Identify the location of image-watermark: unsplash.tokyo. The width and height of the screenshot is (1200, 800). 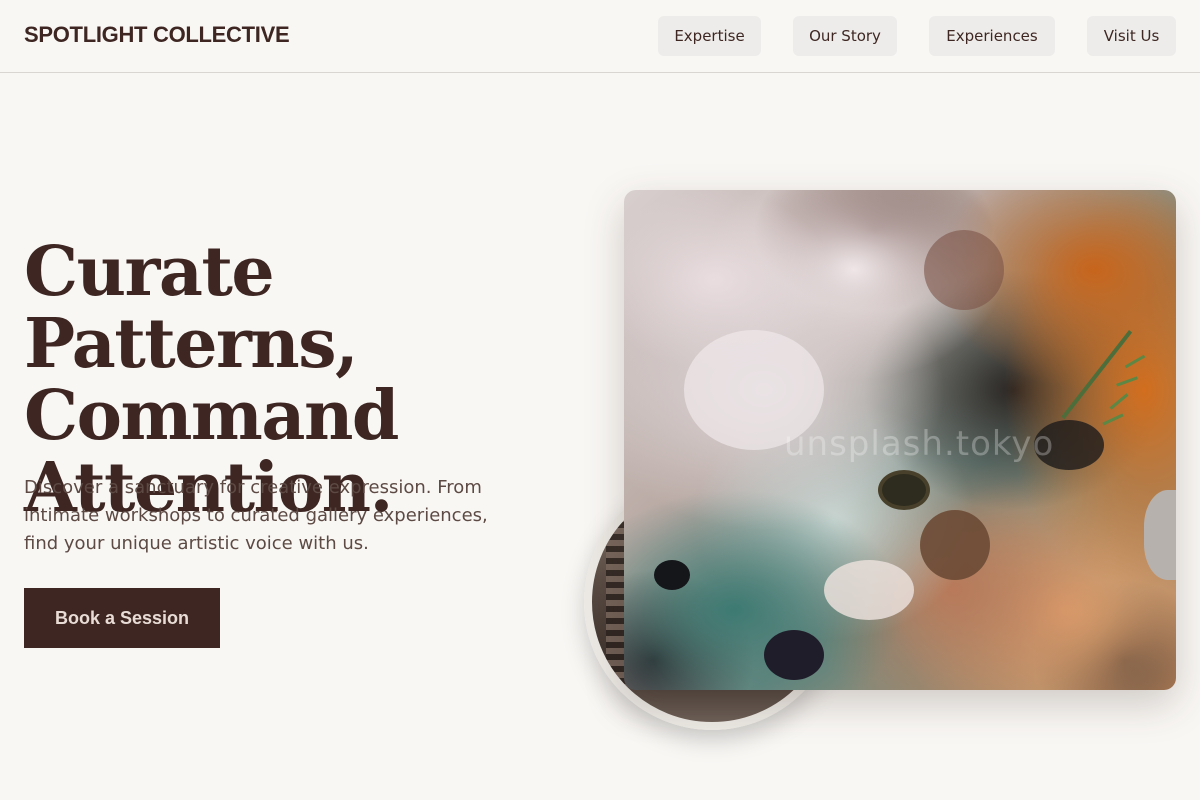
(919, 444).